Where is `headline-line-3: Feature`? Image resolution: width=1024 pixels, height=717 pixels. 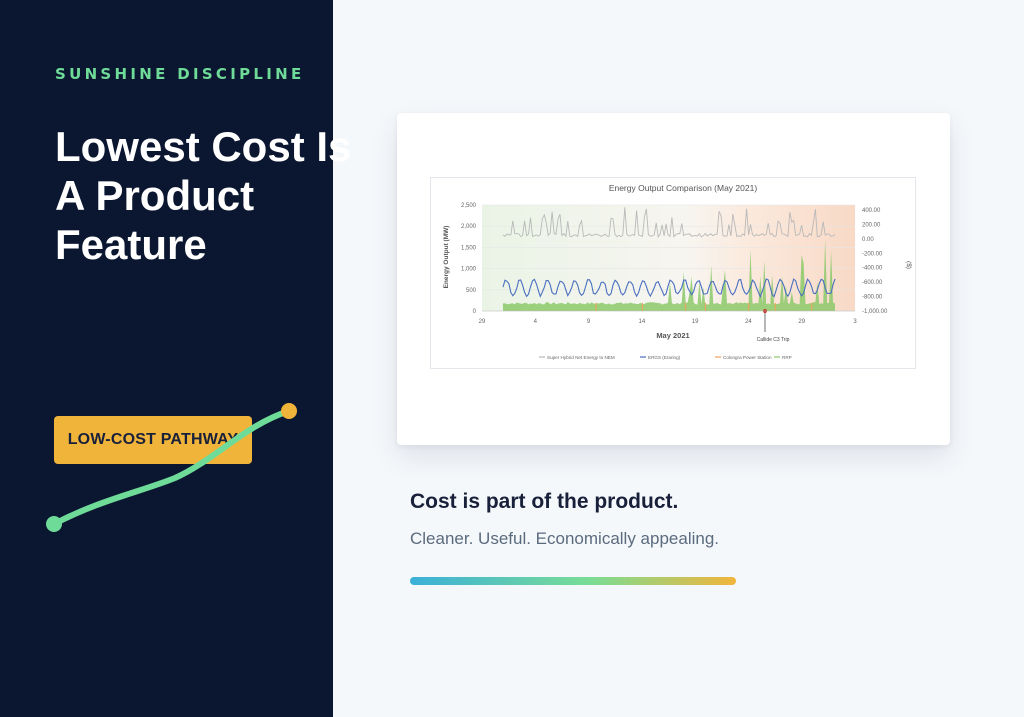 headline-line-3: Feature is located at coordinates (131, 244).